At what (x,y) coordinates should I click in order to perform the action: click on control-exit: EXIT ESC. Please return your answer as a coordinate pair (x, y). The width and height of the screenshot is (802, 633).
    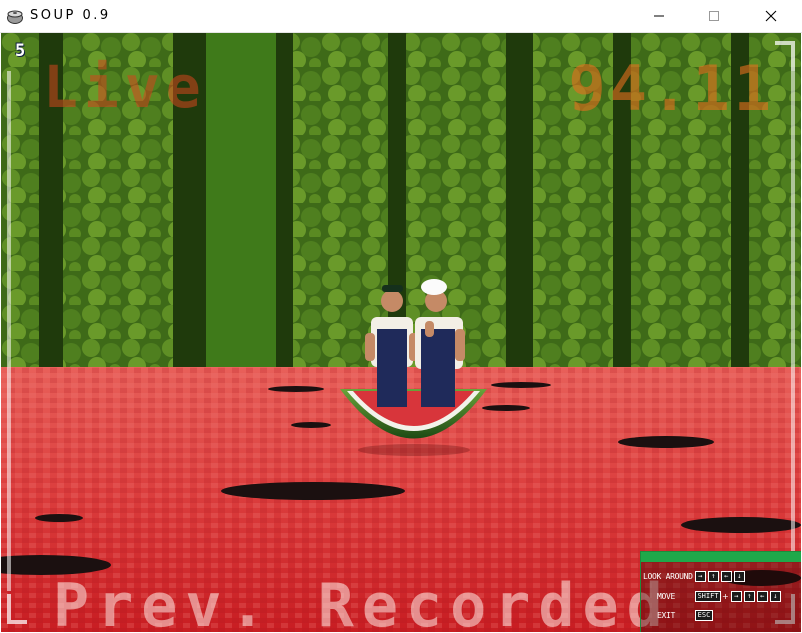
    Looking at the image, I should click on (685, 615).